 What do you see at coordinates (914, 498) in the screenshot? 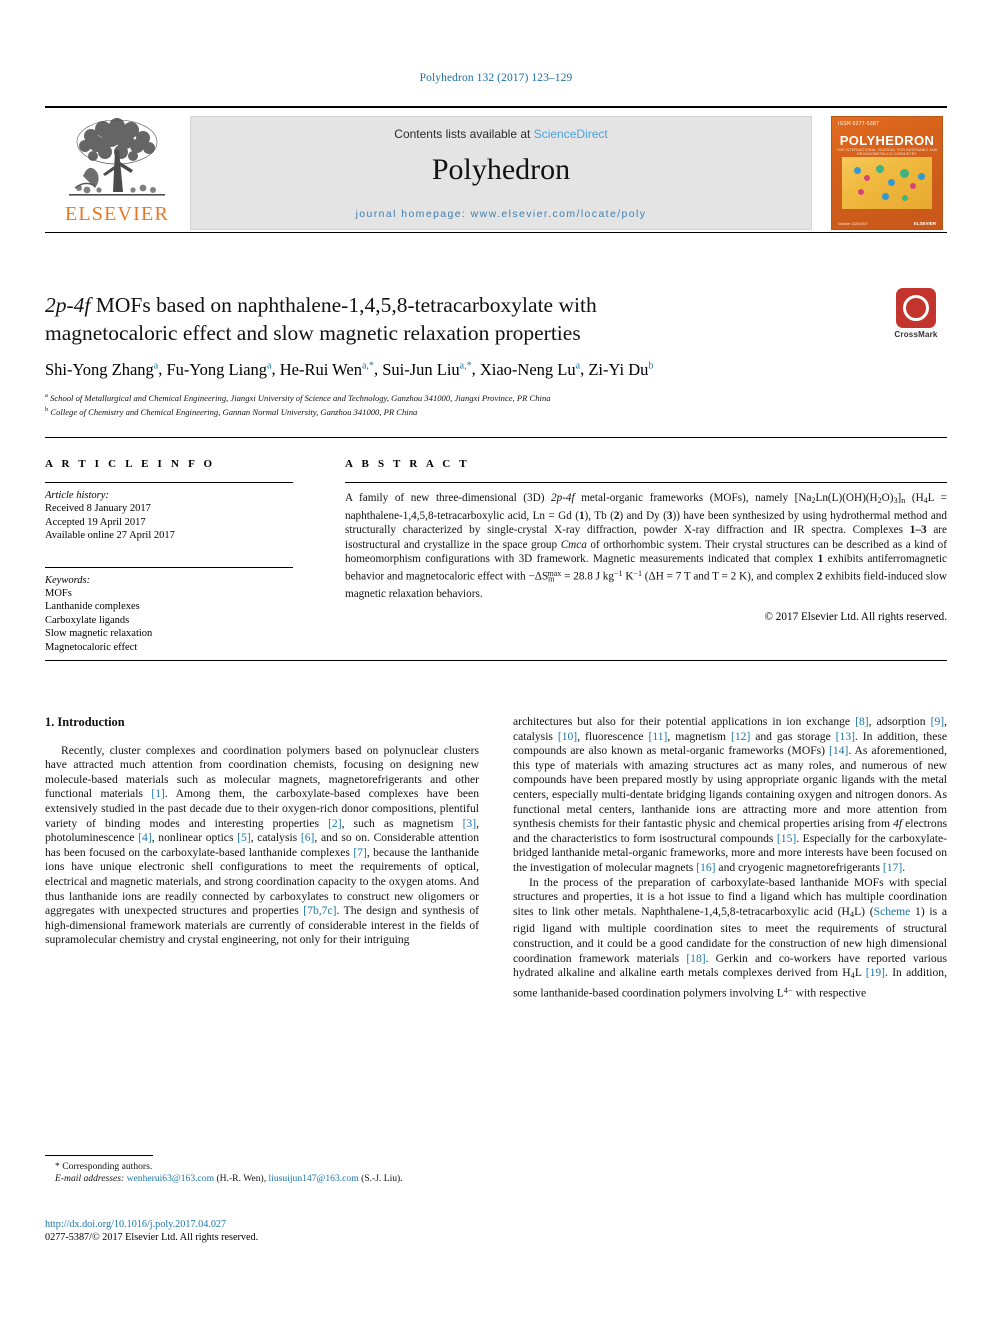
I see `abs-seg: (H` at bounding box center [914, 498].